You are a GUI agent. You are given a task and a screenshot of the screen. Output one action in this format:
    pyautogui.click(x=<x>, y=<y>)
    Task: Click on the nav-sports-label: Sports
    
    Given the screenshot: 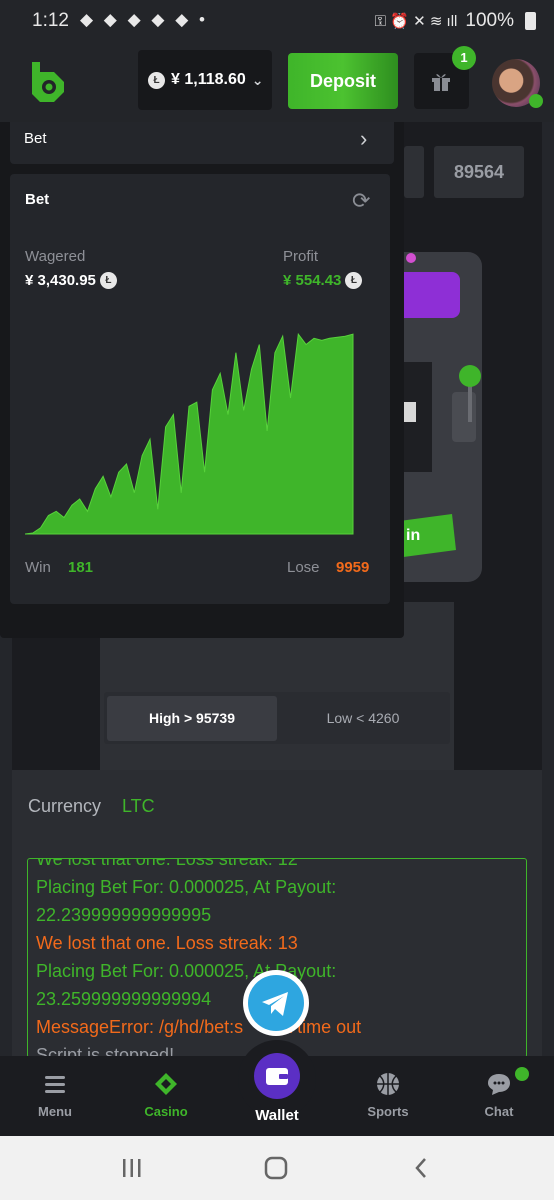 What is the action you would take?
    pyautogui.click(x=388, y=1111)
    